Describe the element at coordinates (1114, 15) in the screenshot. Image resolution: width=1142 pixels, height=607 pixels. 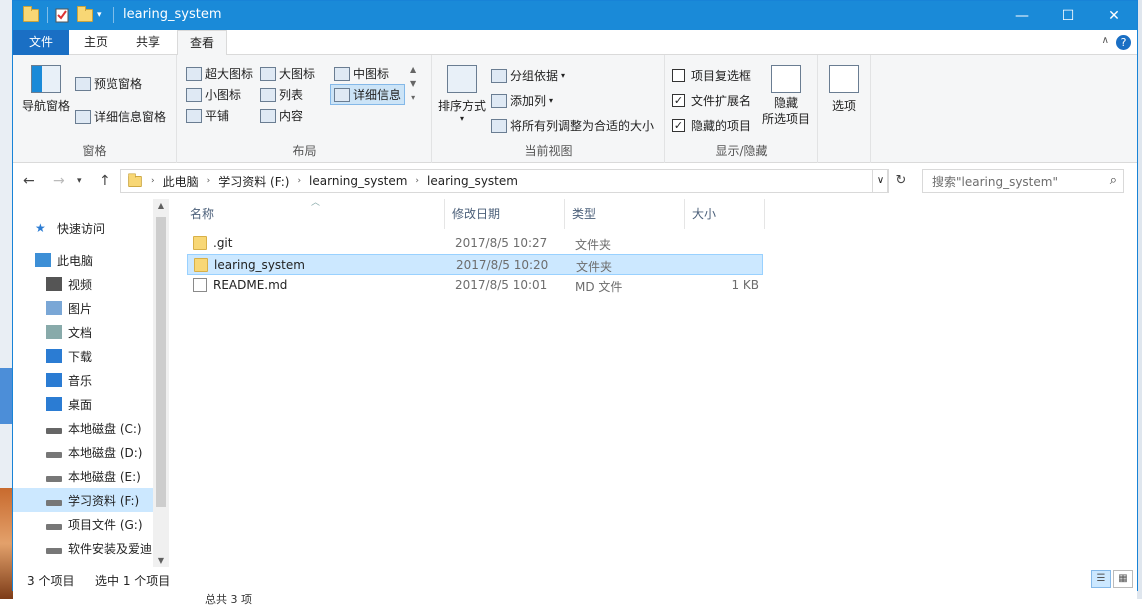
I see `close-button: ✕` at that location.